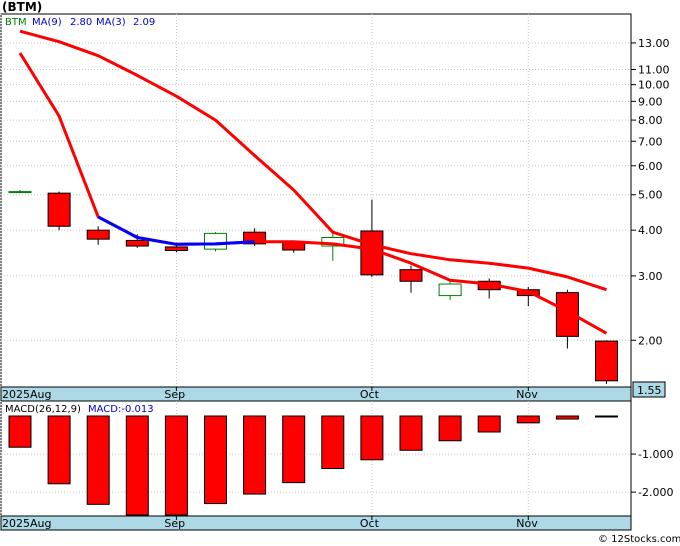 The width and height of the screenshot is (680, 546). What do you see at coordinates (47, 22) in the screenshot?
I see `legend-ma9-label: MA(9)` at bounding box center [47, 22].